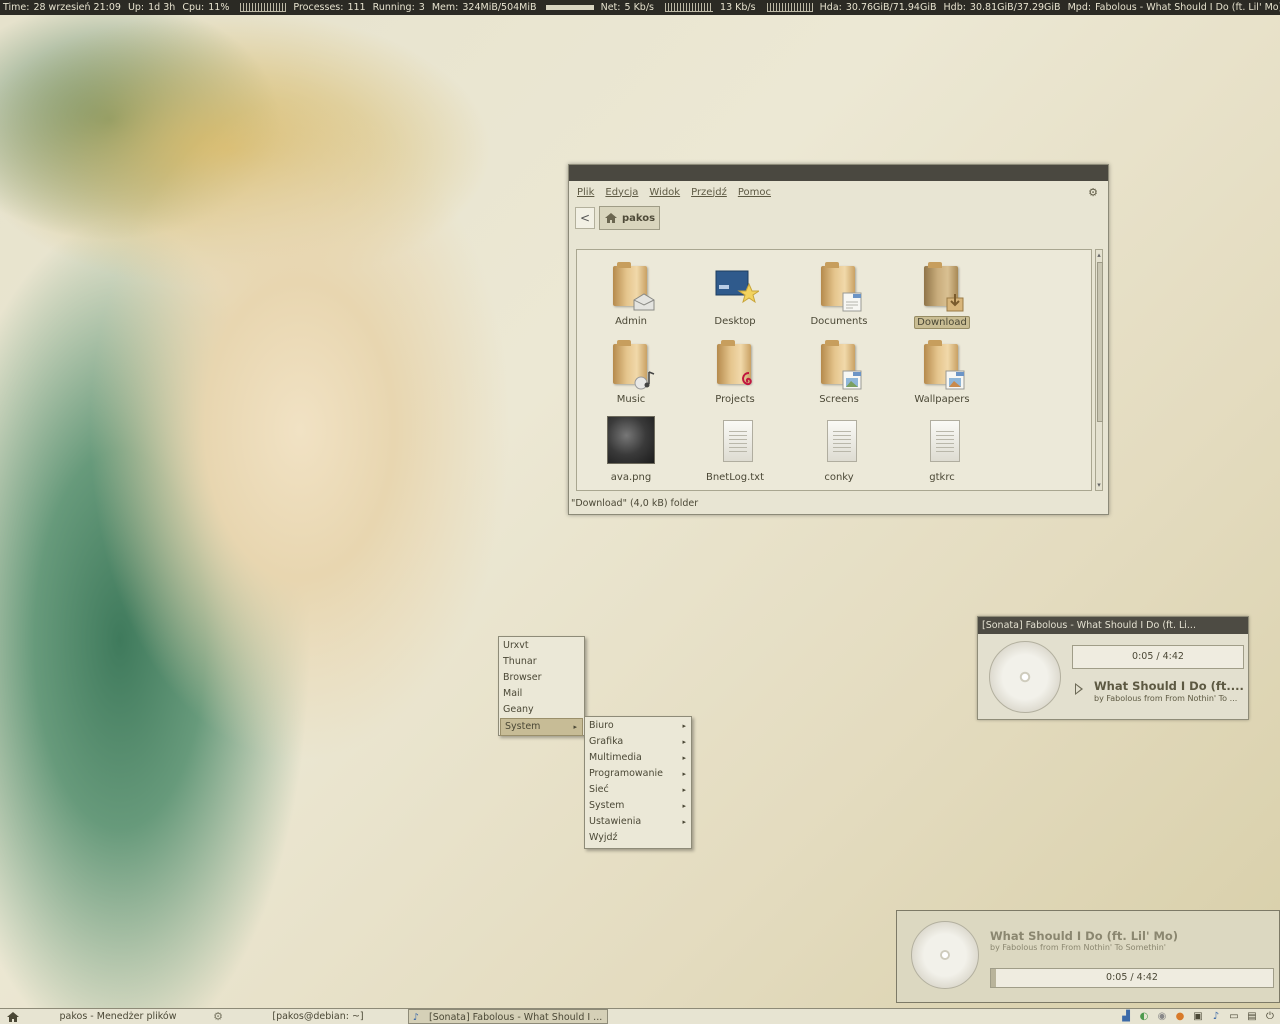 Image resolution: width=1280 pixels, height=1024 pixels. What do you see at coordinates (754, 192) in the screenshot?
I see `menu-help: Pomoc` at bounding box center [754, 192].